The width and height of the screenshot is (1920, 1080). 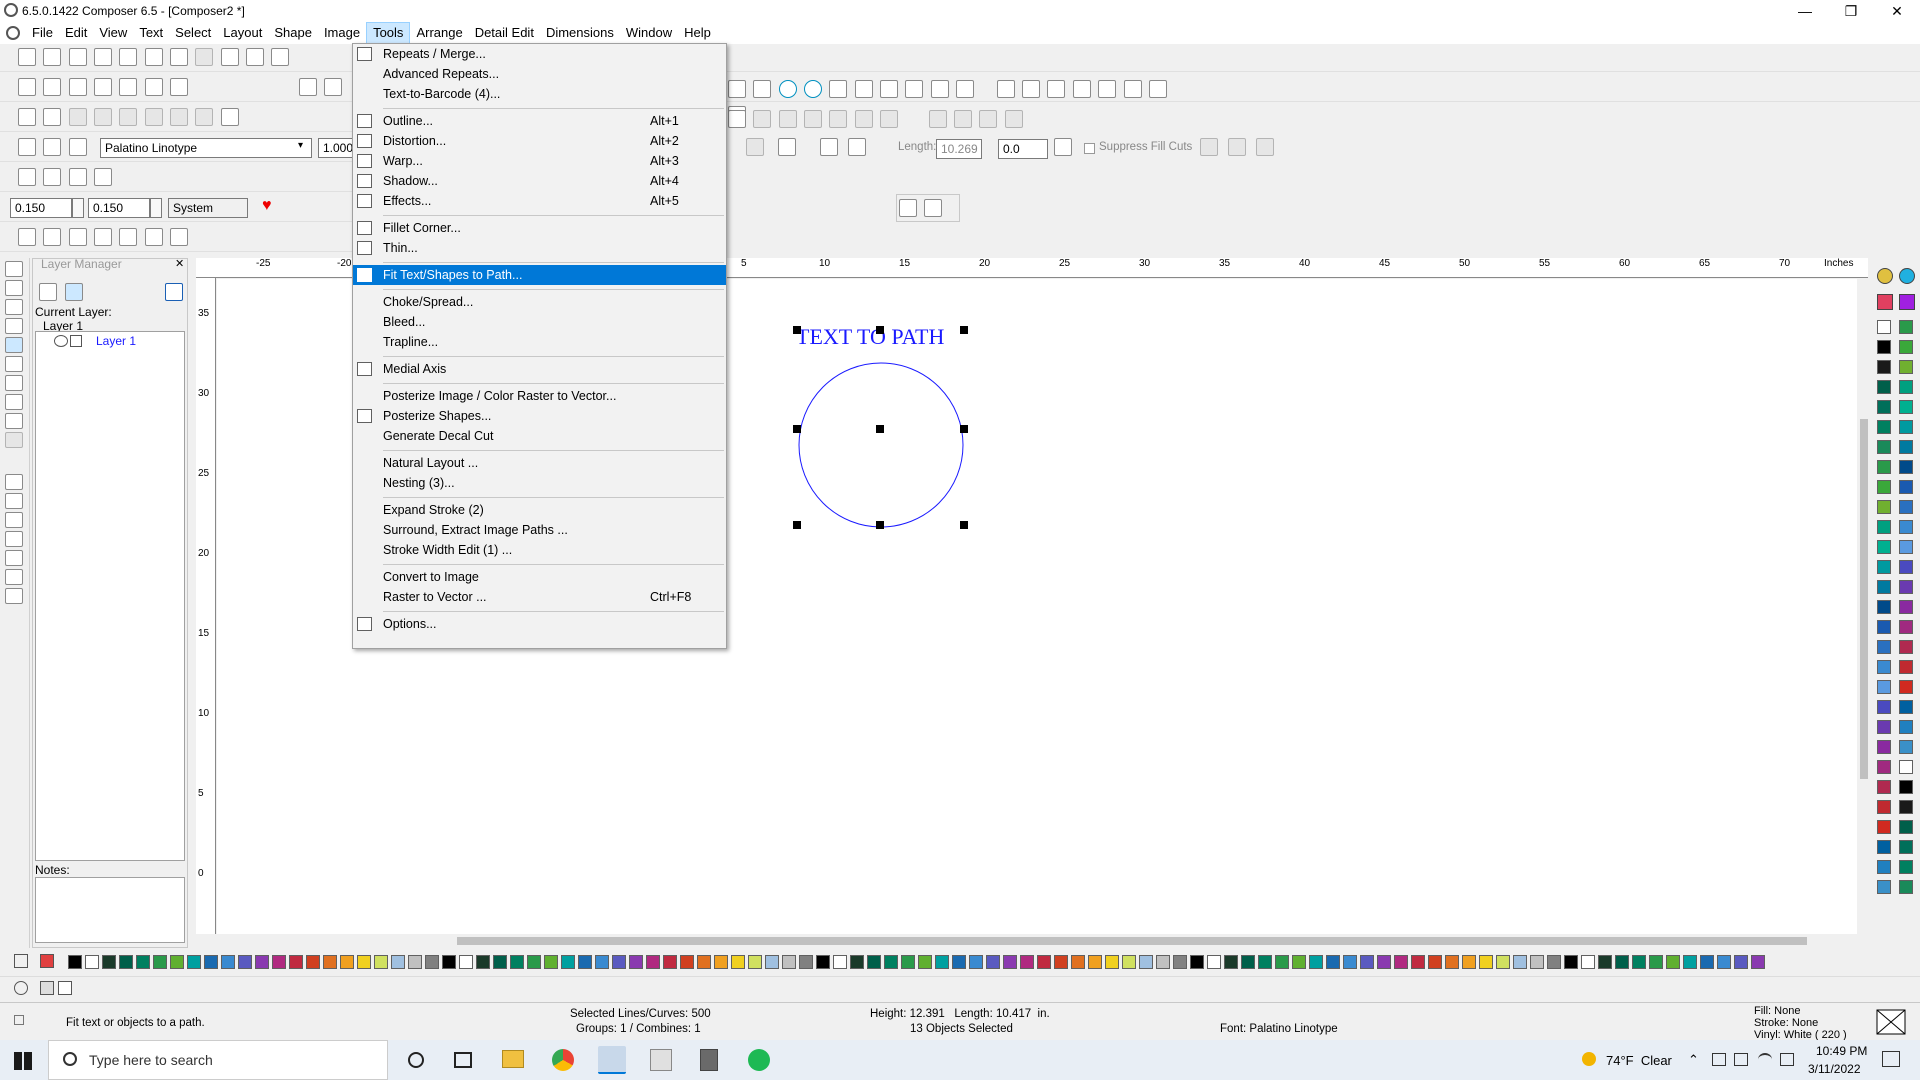 What do you see at coordinates (42, 33) in the screenshot?
I see `menu-file: File` at bounding box center [42, 33].